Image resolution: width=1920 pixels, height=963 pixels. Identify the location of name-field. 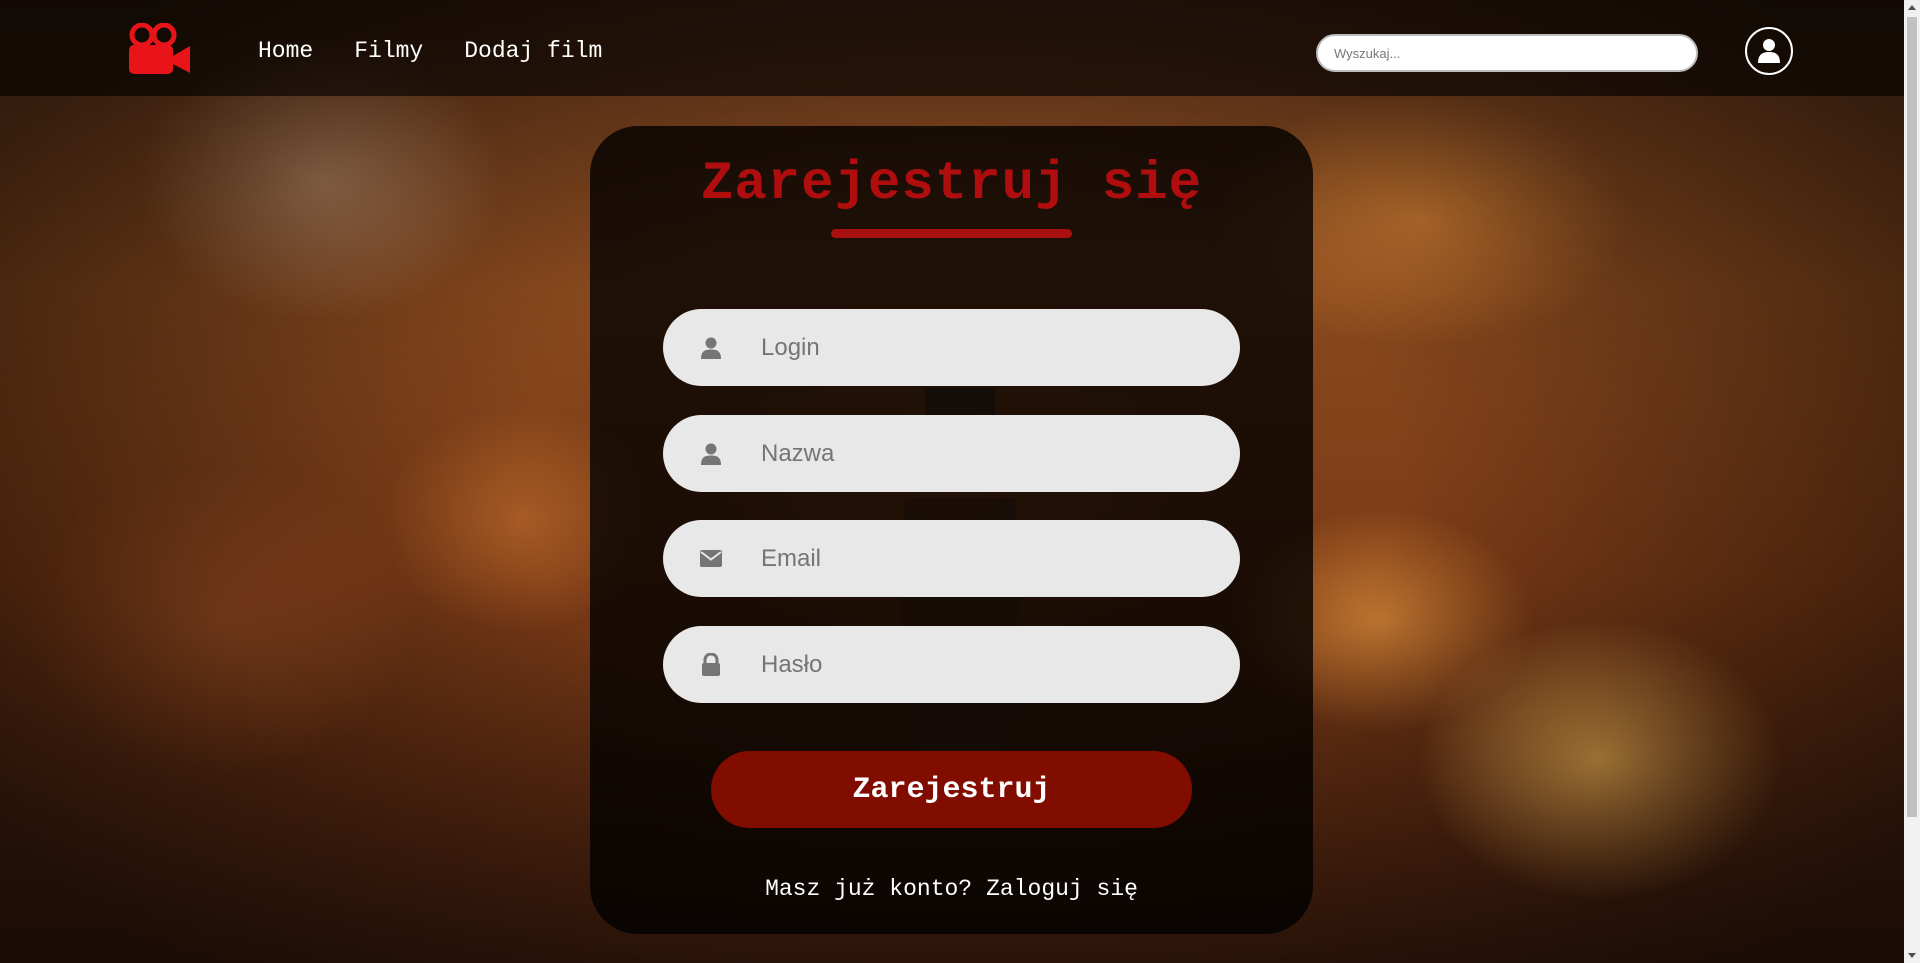
(951, 453).